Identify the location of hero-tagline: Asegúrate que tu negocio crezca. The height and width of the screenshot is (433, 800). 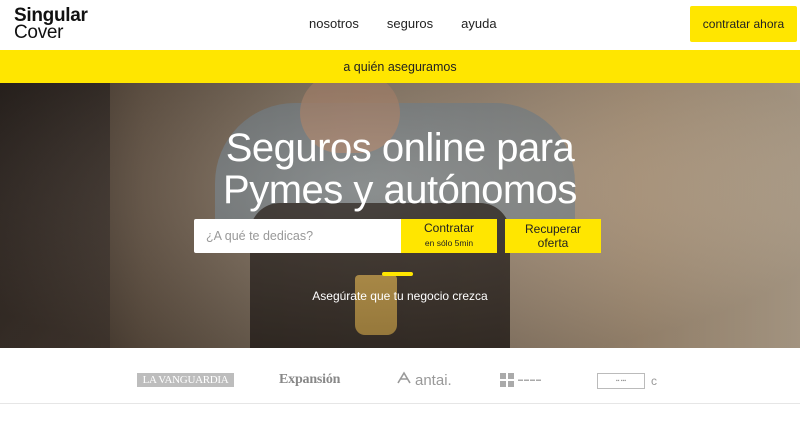
(400, 296).